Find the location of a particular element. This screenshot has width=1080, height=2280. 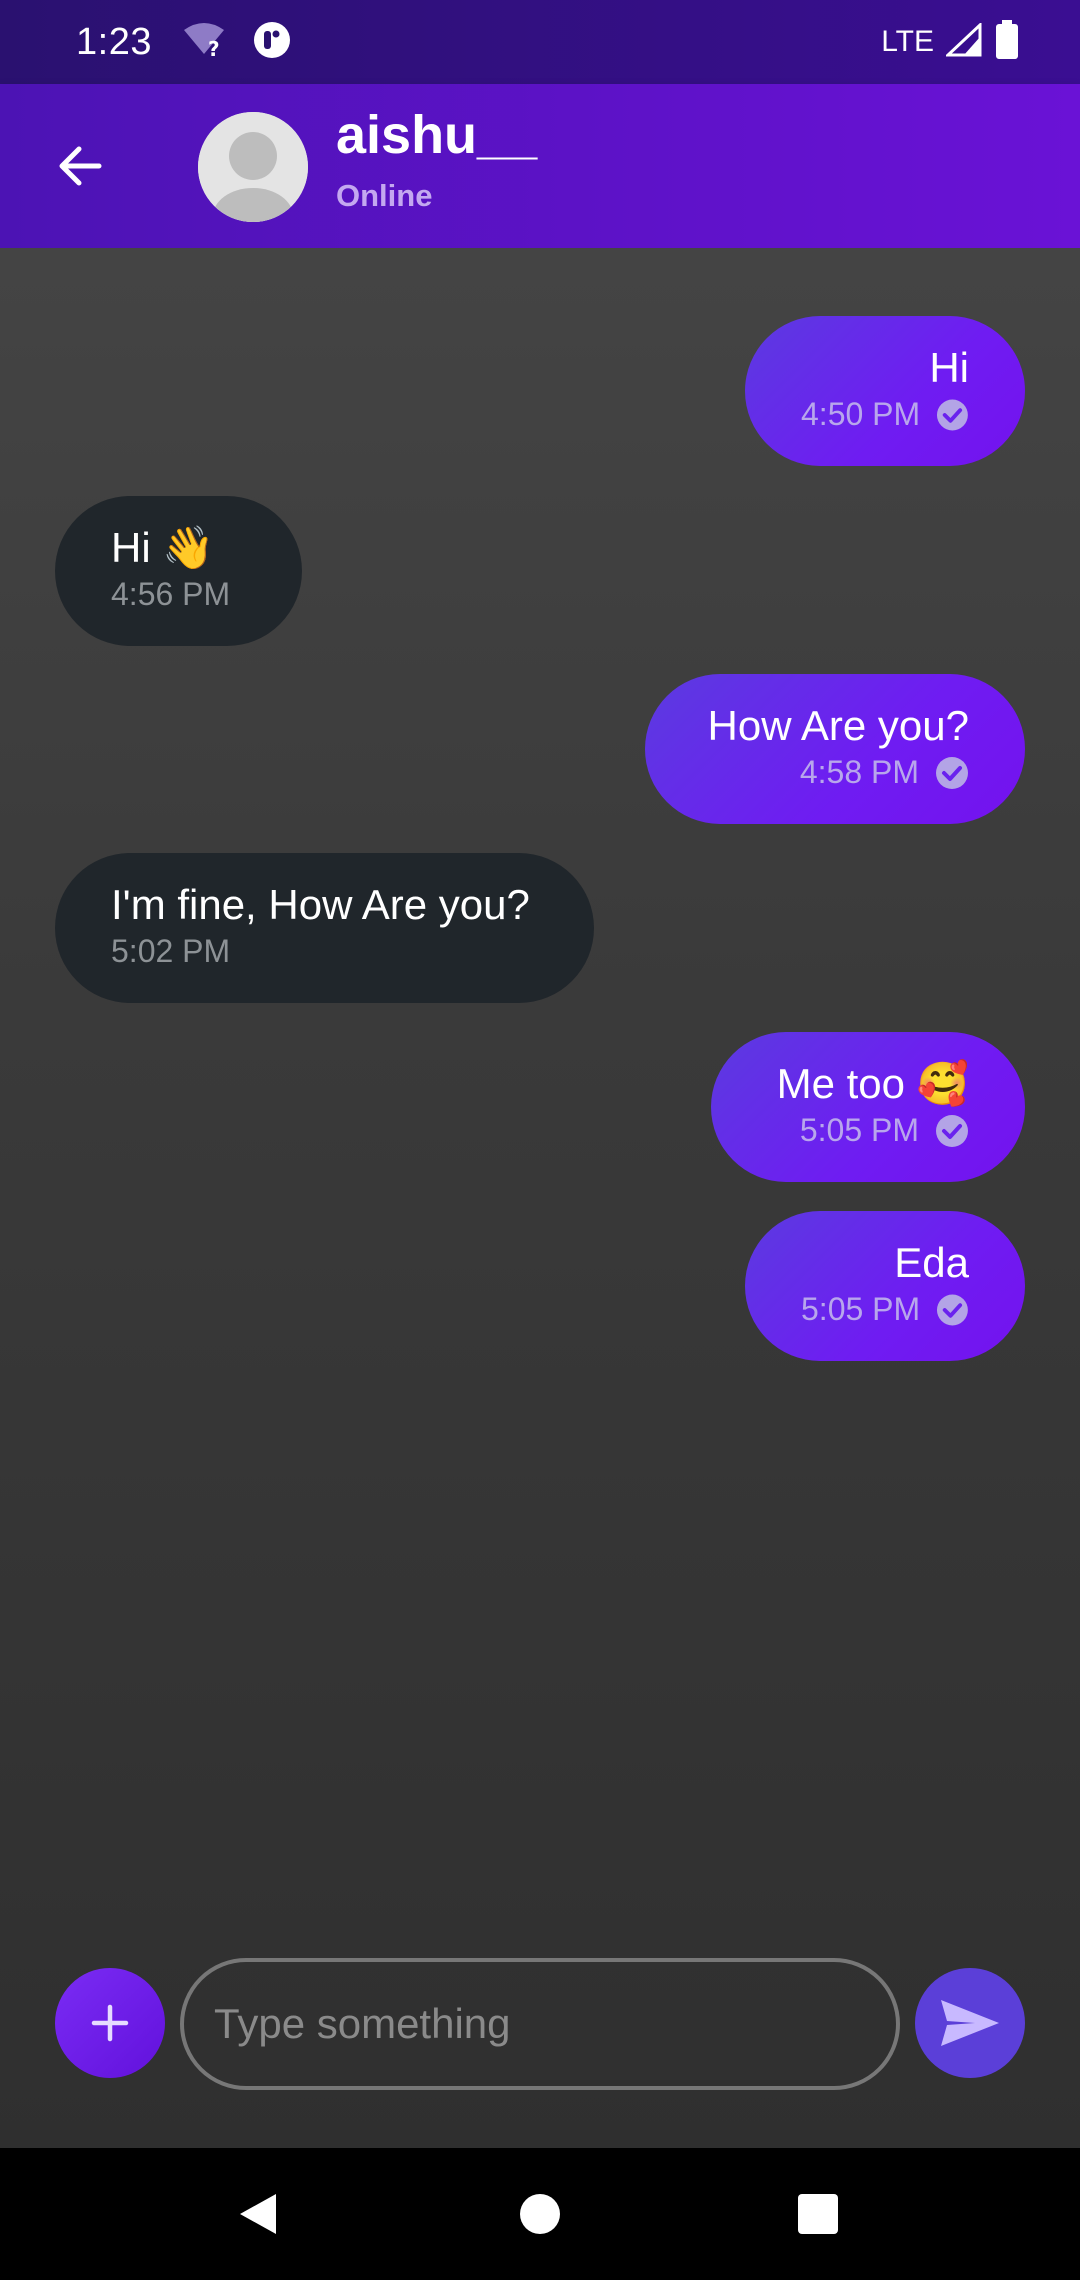

message-time: 5:02 PM is located at coordinates (171, 951).